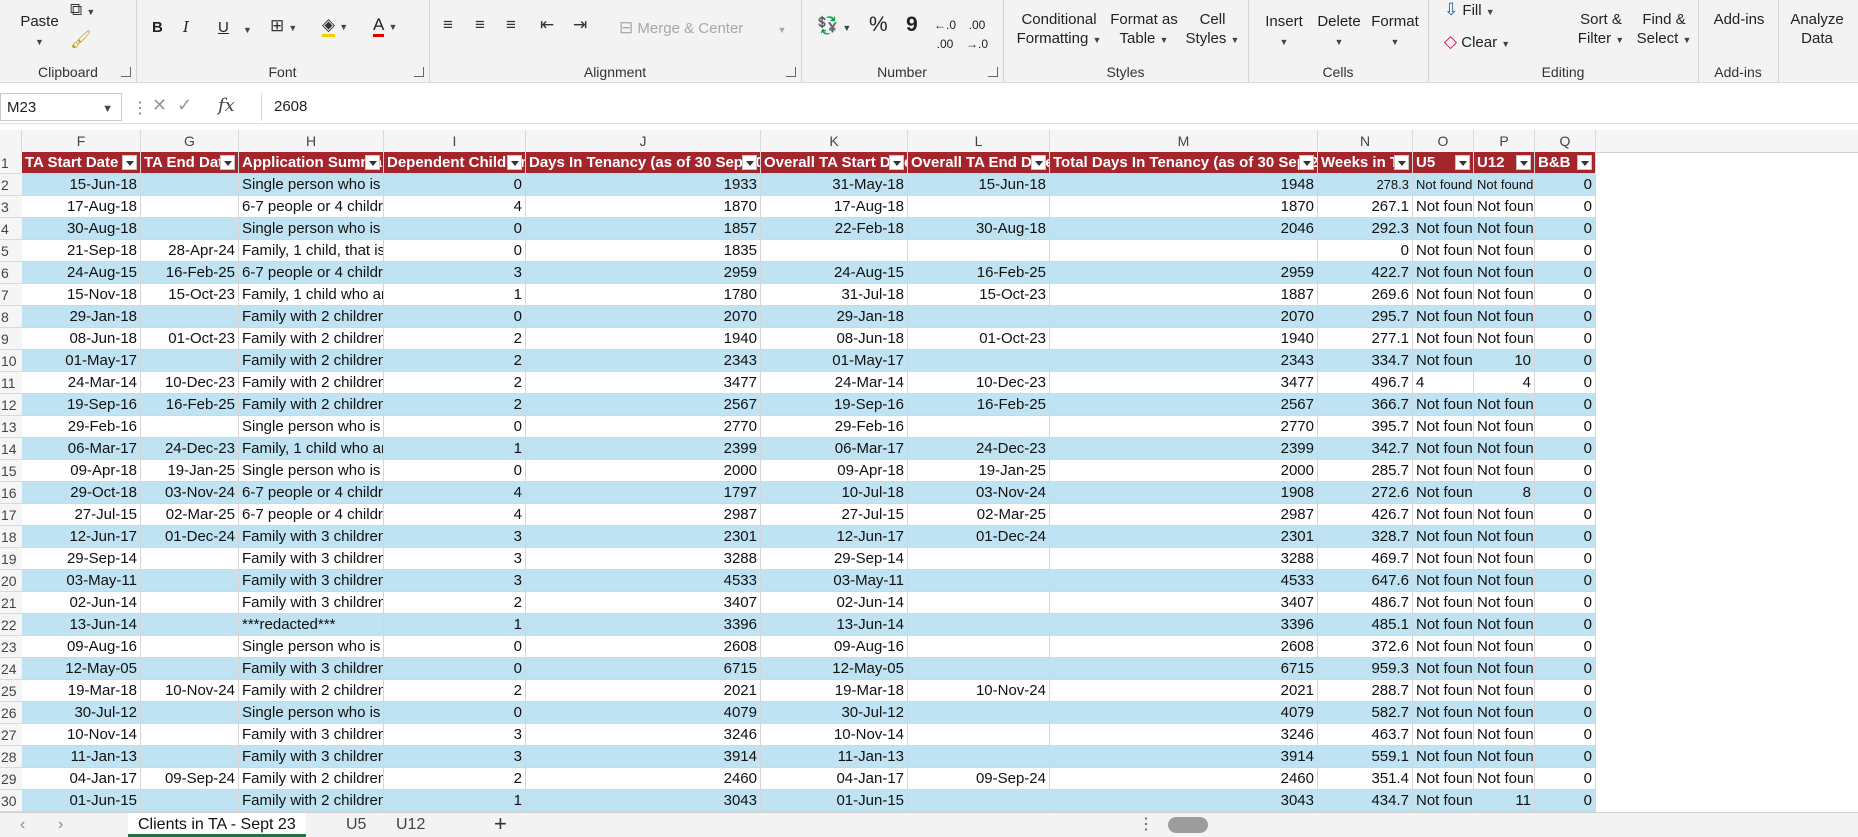 The image size is (1858, 837). I want to click on table-cell: 2460, so click(643, 779).